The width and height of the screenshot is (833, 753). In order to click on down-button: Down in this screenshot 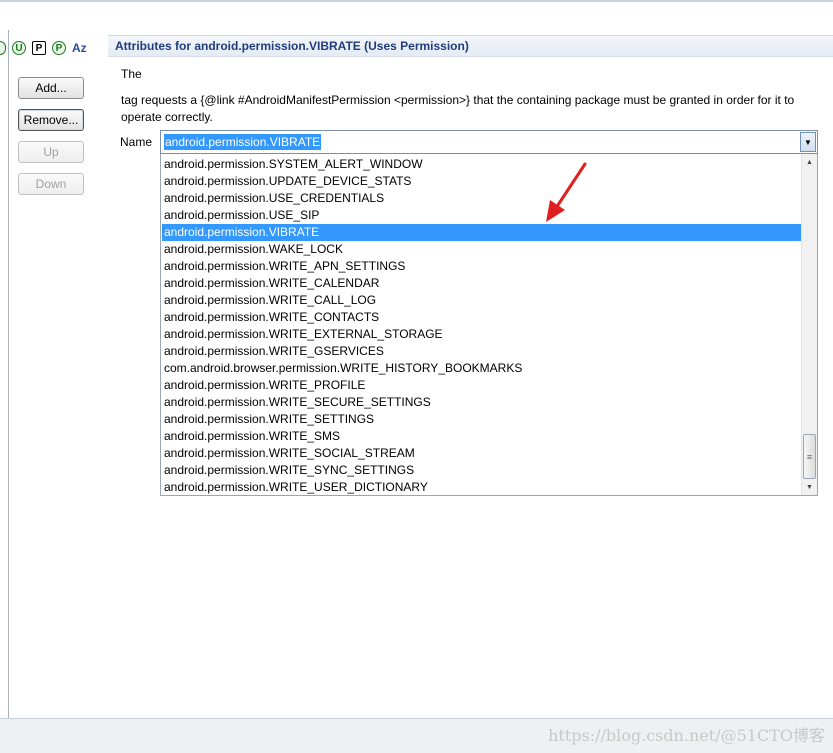, I will do `click(51, 184)`.